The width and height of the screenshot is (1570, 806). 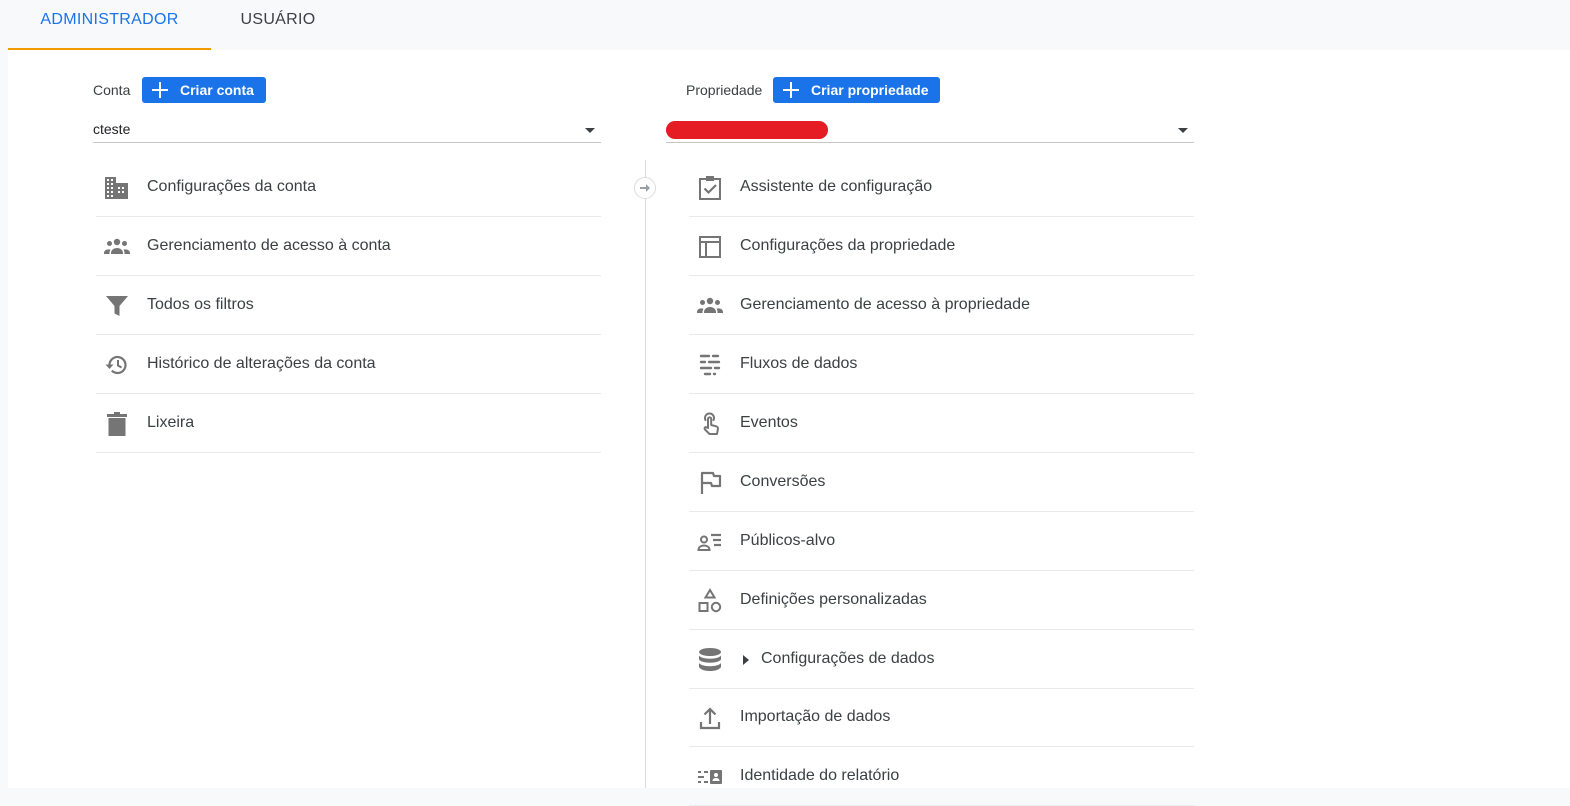 I want to click on touch-icon, so click(x=710, y=424).